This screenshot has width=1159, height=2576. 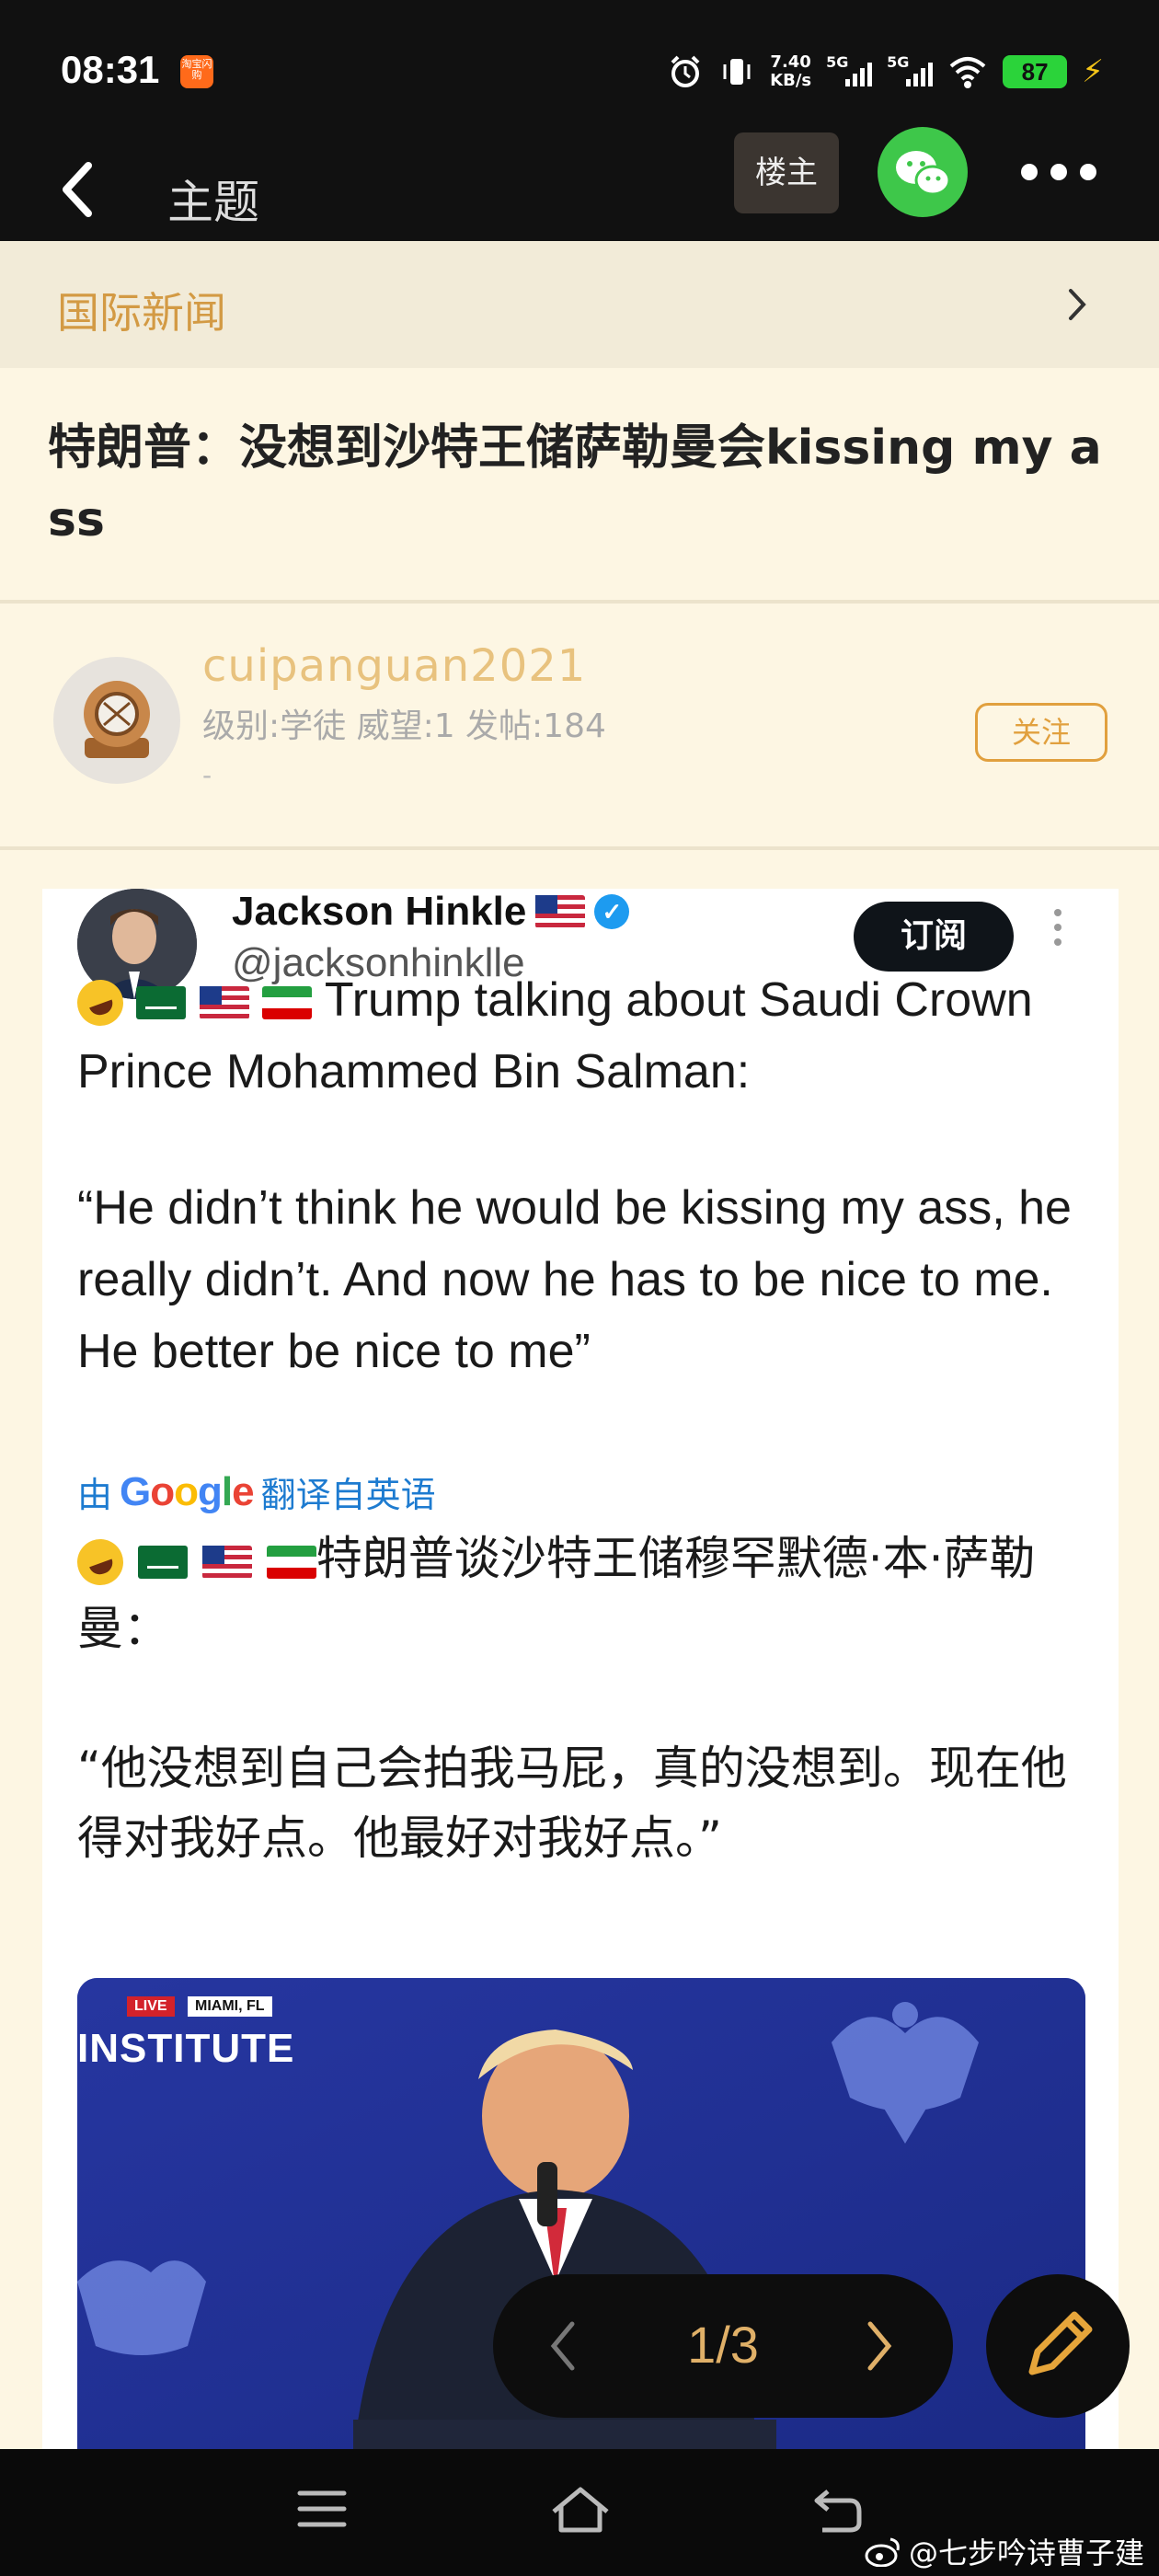 What do you see at coordinates (885, 71) in the screenshot?
I see `status-icons: 7.40 KB/s 5G 5G 87 ⚡` at bounding box center [885, 71].